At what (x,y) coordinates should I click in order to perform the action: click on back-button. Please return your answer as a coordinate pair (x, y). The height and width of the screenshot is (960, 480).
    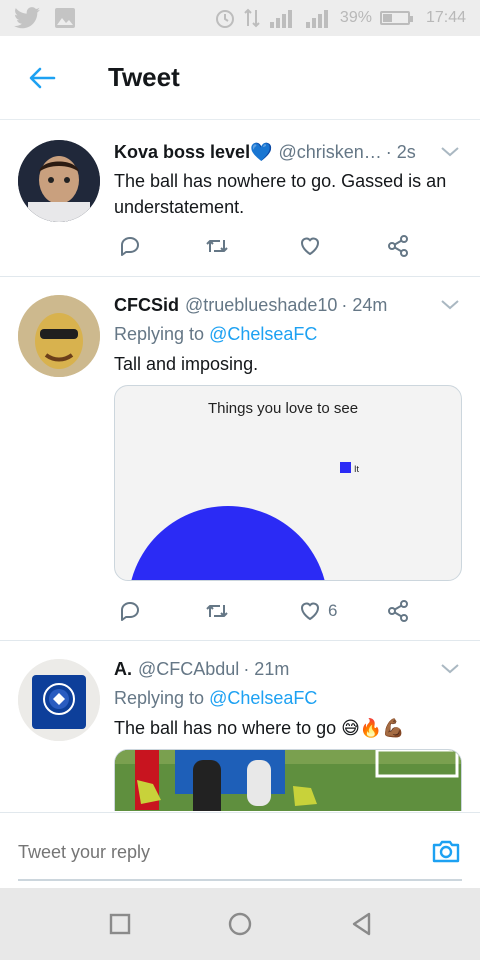
    Looking at the image, I should click on (42, 78).